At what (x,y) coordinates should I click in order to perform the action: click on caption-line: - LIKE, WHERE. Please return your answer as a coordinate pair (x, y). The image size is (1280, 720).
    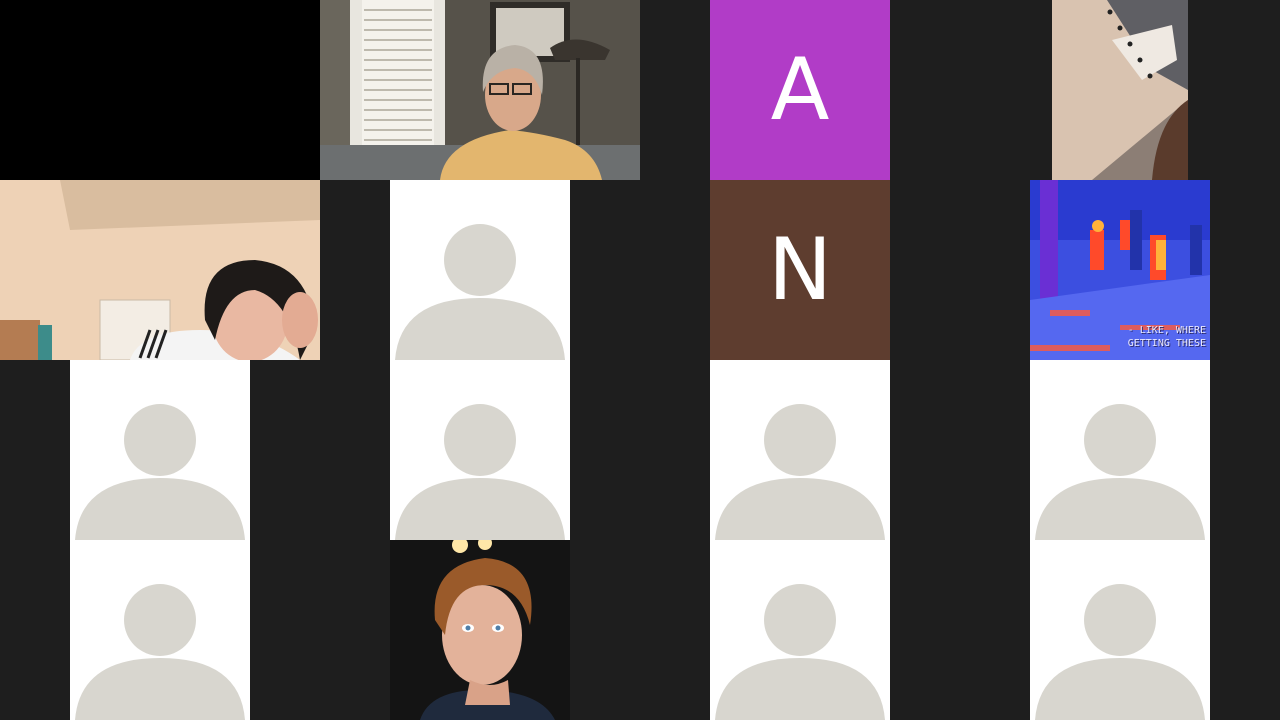
    Looking at the image, I should click on (1166, 330).